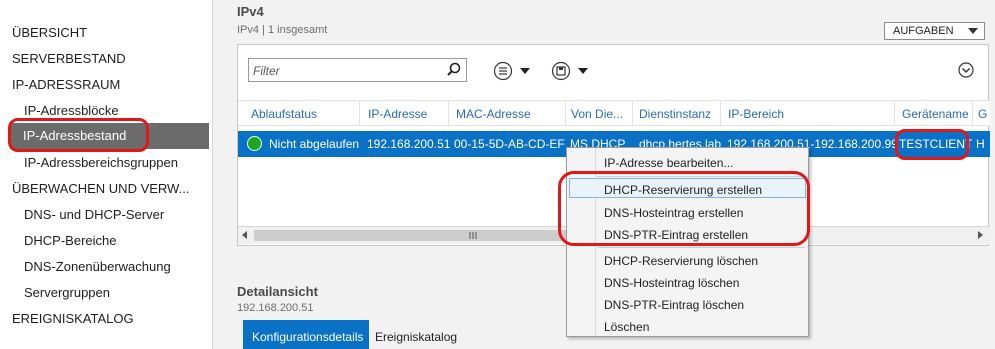 The height and width of the screenshot is (349, 995). What do you see at coordinates (397, 114) in the screenshot?
I see `col-ip-adresse: IP-Adresse` at bounding box center [397, 114].